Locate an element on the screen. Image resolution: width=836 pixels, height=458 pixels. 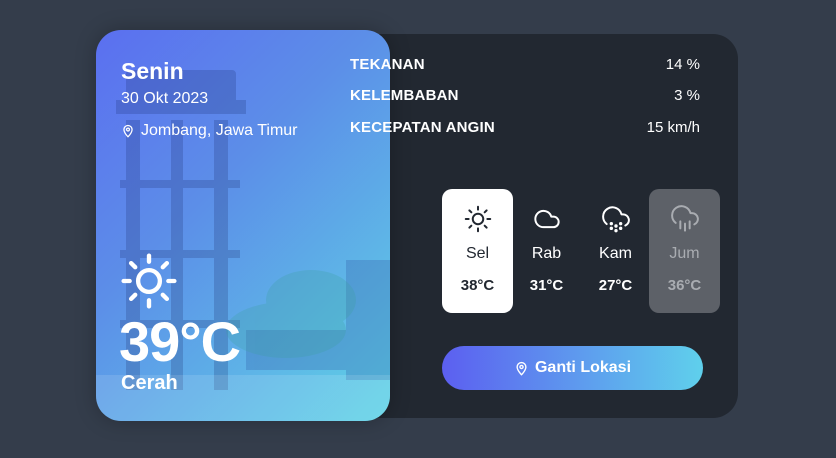
location-text: Jombang, Jawa Timur is located at coordinates (219, 130).